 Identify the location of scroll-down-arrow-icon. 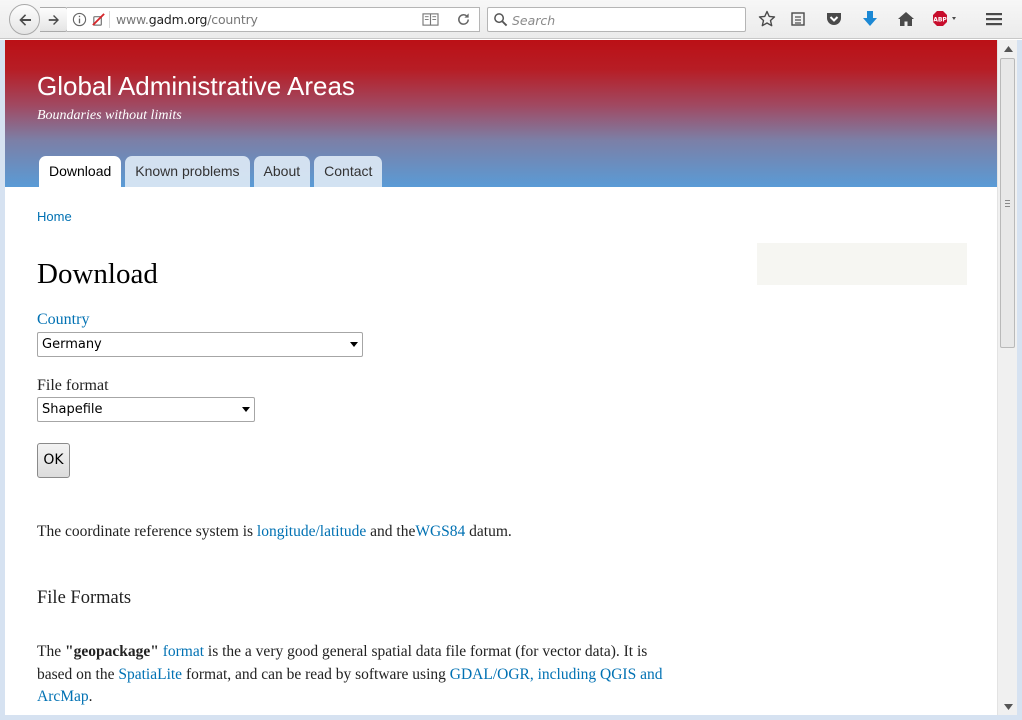
(1008, 706).